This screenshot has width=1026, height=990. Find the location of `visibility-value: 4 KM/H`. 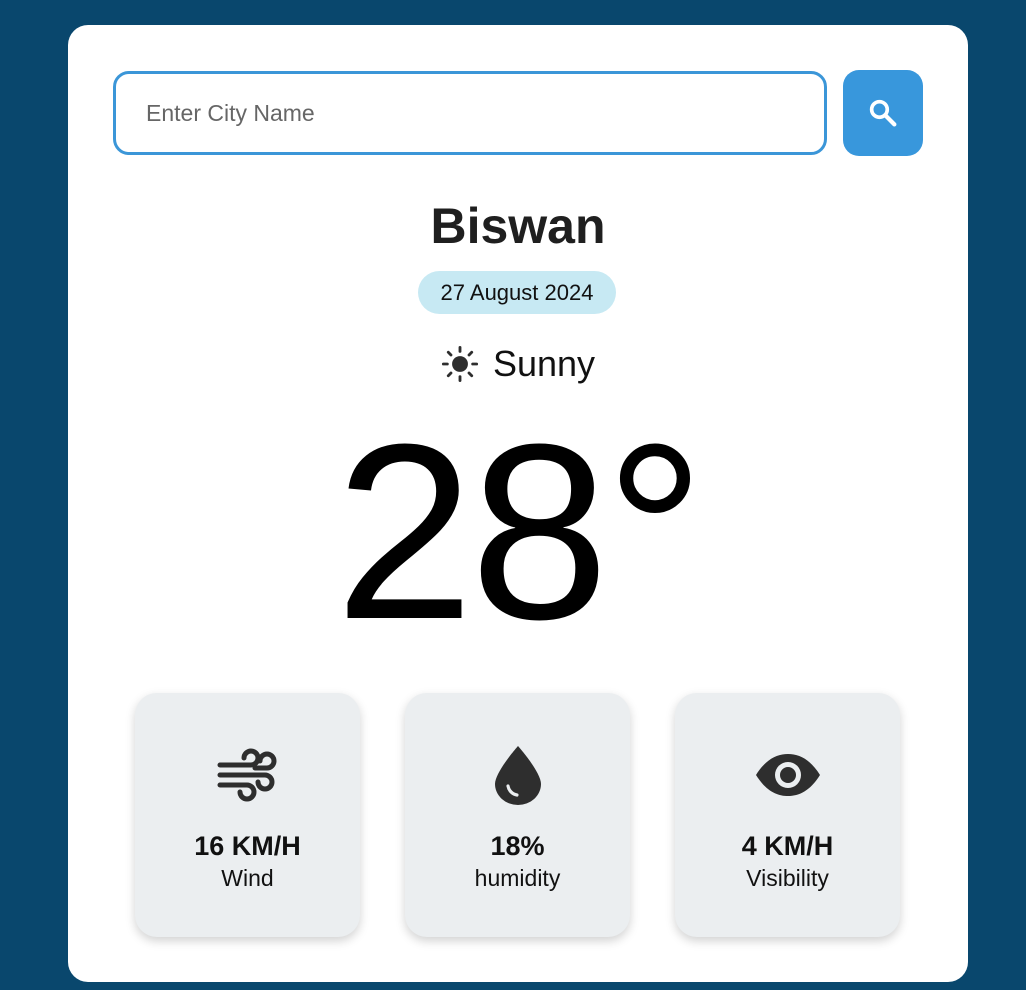

visibility-value: 4 KM/H is located at coordinates (787, 846).